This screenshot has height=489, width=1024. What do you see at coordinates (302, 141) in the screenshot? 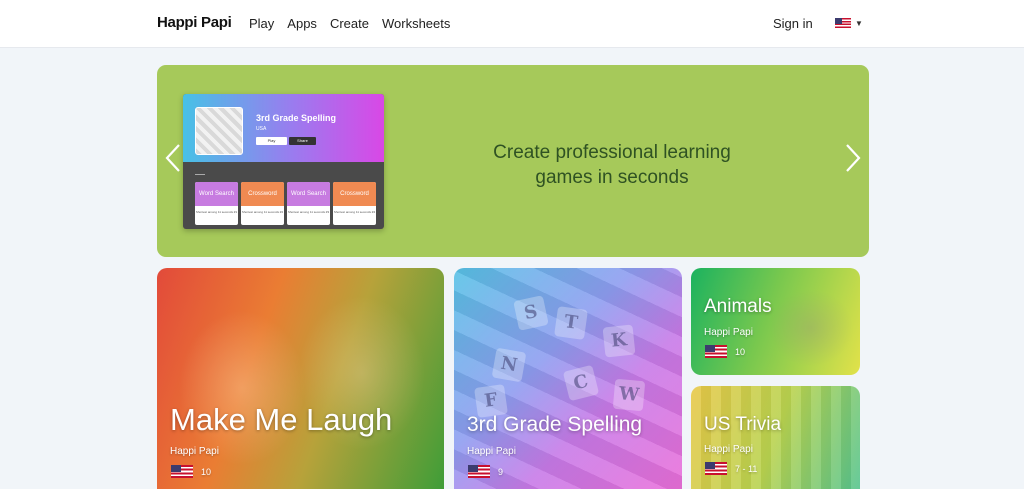
I see `preview-share-button: Share` at bounding box center [302, 141].